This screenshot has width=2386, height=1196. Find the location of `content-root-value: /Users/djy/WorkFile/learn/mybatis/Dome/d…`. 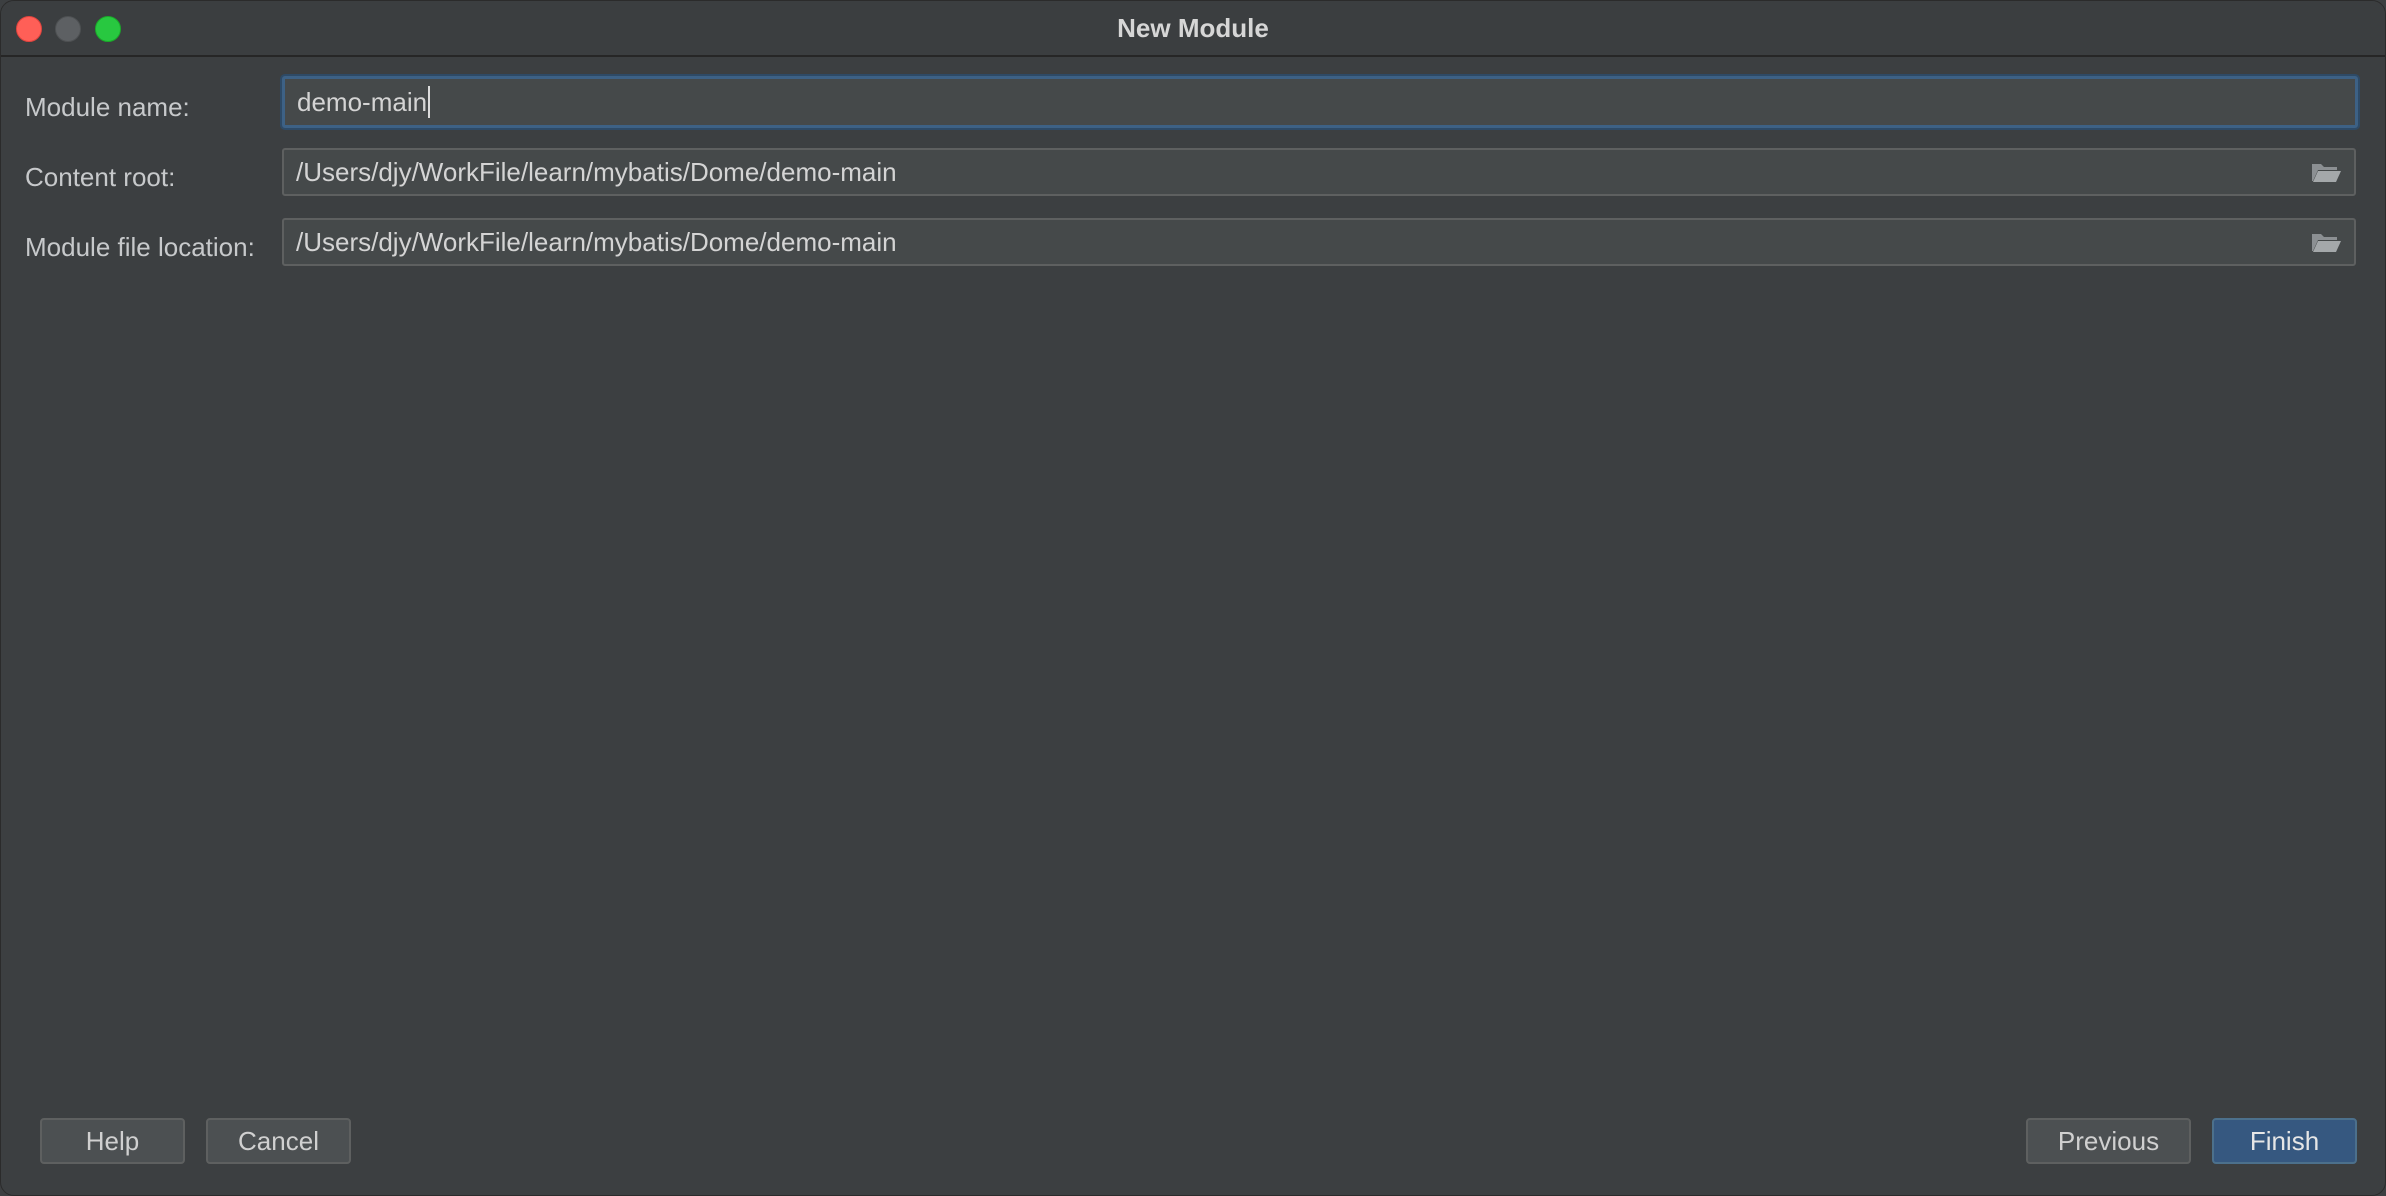

content-root-value: /Users/djy/WorkFile/learn/mybatis/Dome/d… is located at coordinates (596, 171).